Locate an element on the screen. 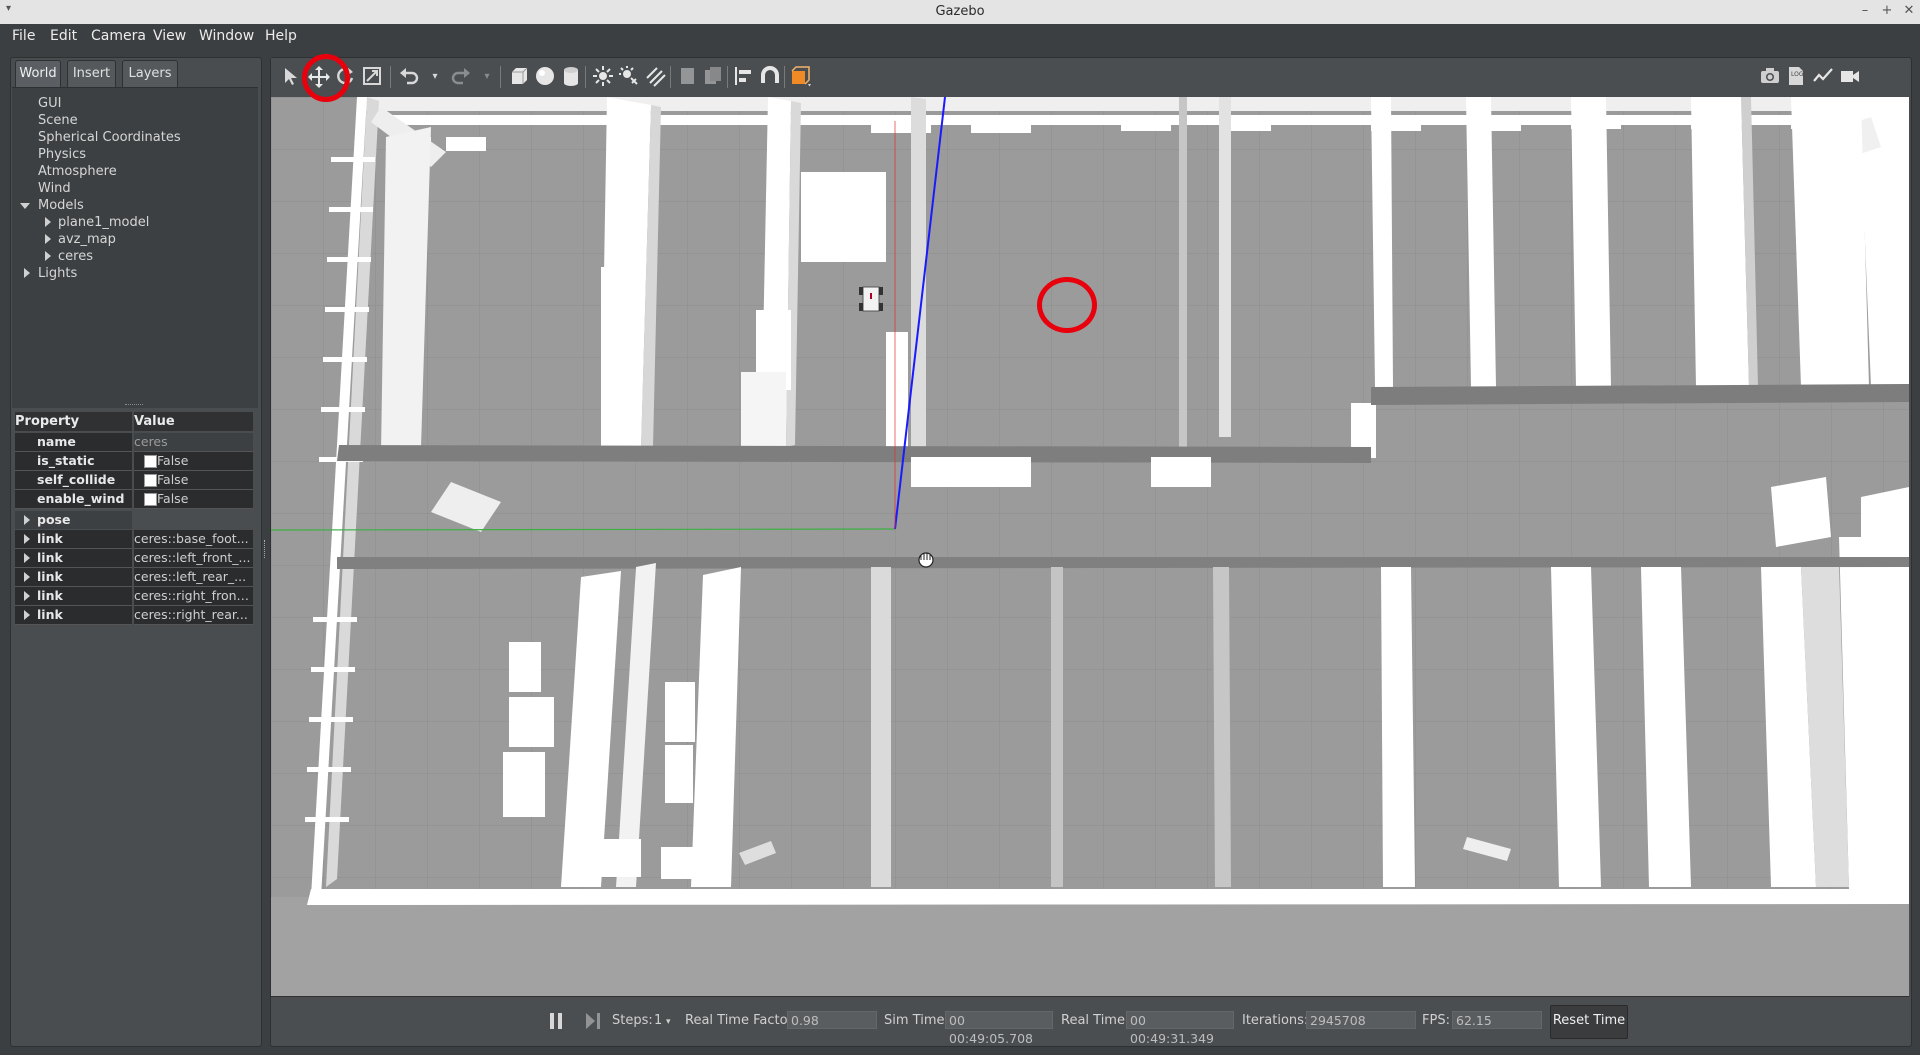 The image size is (1920, 1055). cylinder-icon is located at coordinates (571, 77).